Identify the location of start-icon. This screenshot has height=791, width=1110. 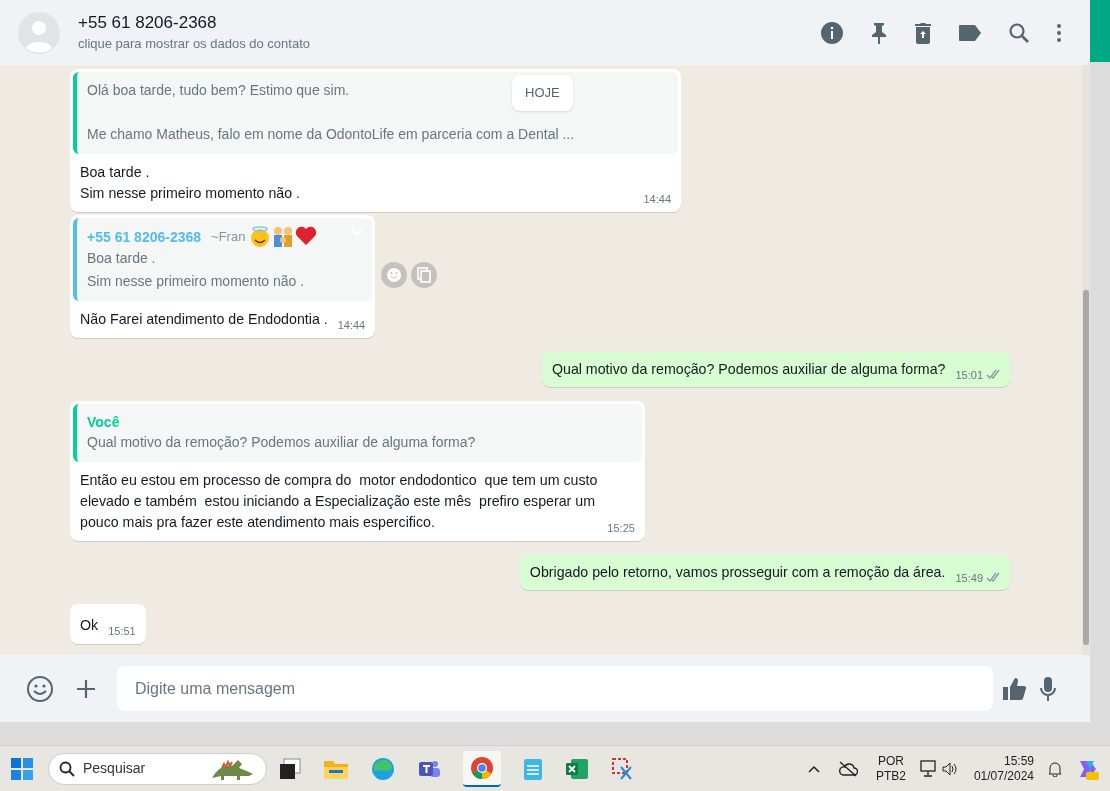
(22, 768).